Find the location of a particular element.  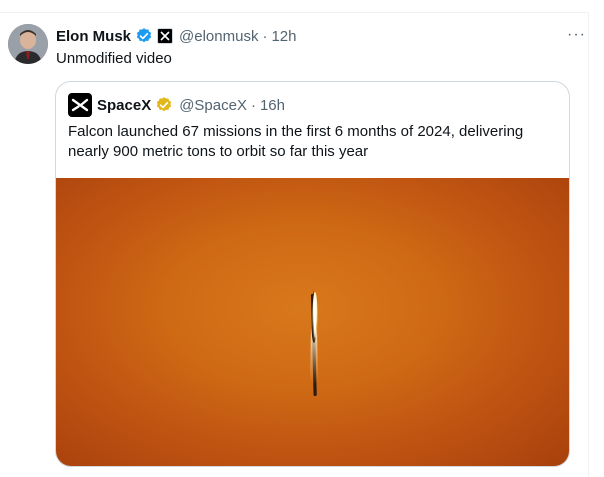

avatar is located at coordinates (28, 44).